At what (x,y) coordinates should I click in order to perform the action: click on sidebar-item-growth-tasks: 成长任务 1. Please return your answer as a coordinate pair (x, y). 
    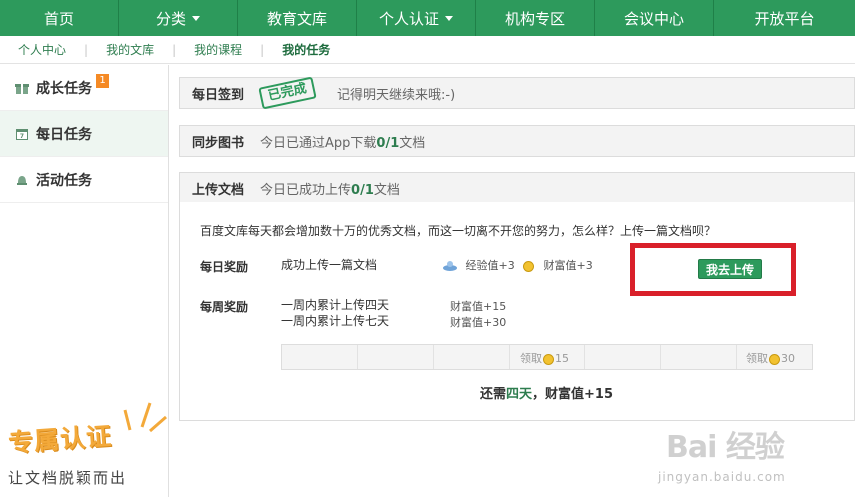
    Looking at the image, I should click on (84, 88).